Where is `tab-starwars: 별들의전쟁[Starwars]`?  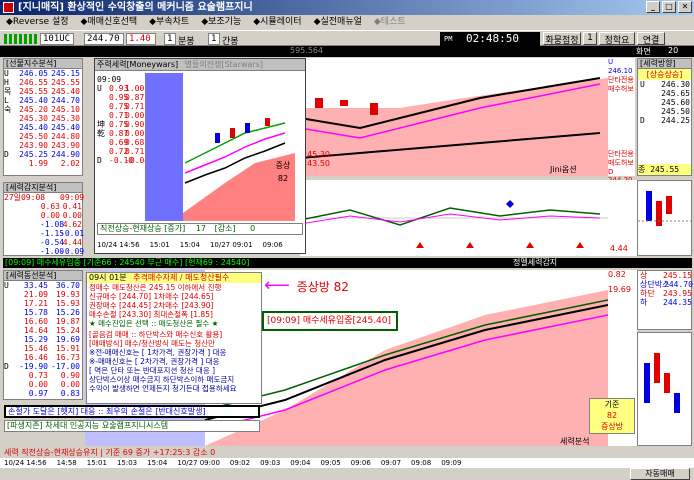 tab-starwars: 별들의전쟁[Starwars] is located at coordinates (224, 64).